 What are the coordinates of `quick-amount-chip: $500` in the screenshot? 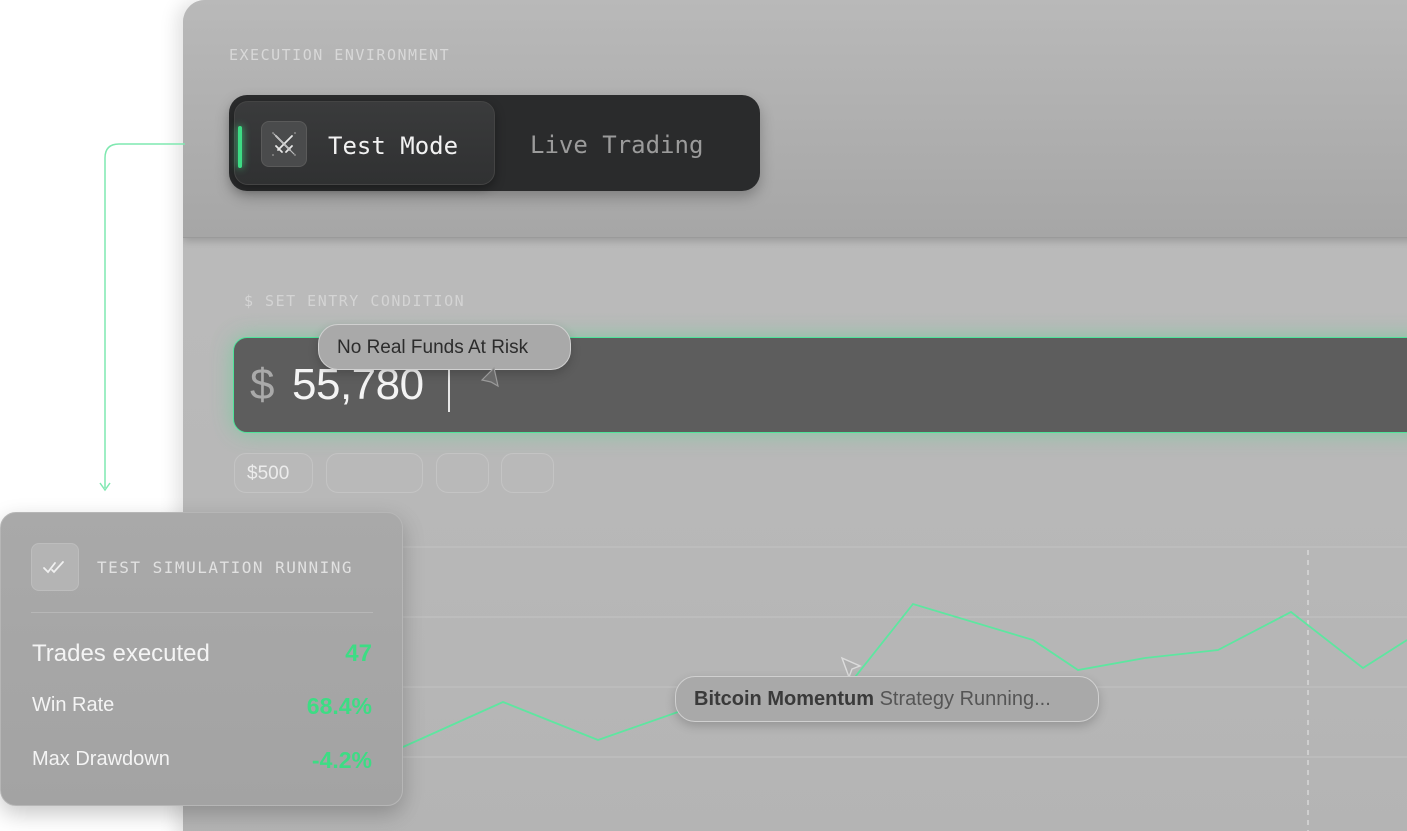 It's located at (273, 473).